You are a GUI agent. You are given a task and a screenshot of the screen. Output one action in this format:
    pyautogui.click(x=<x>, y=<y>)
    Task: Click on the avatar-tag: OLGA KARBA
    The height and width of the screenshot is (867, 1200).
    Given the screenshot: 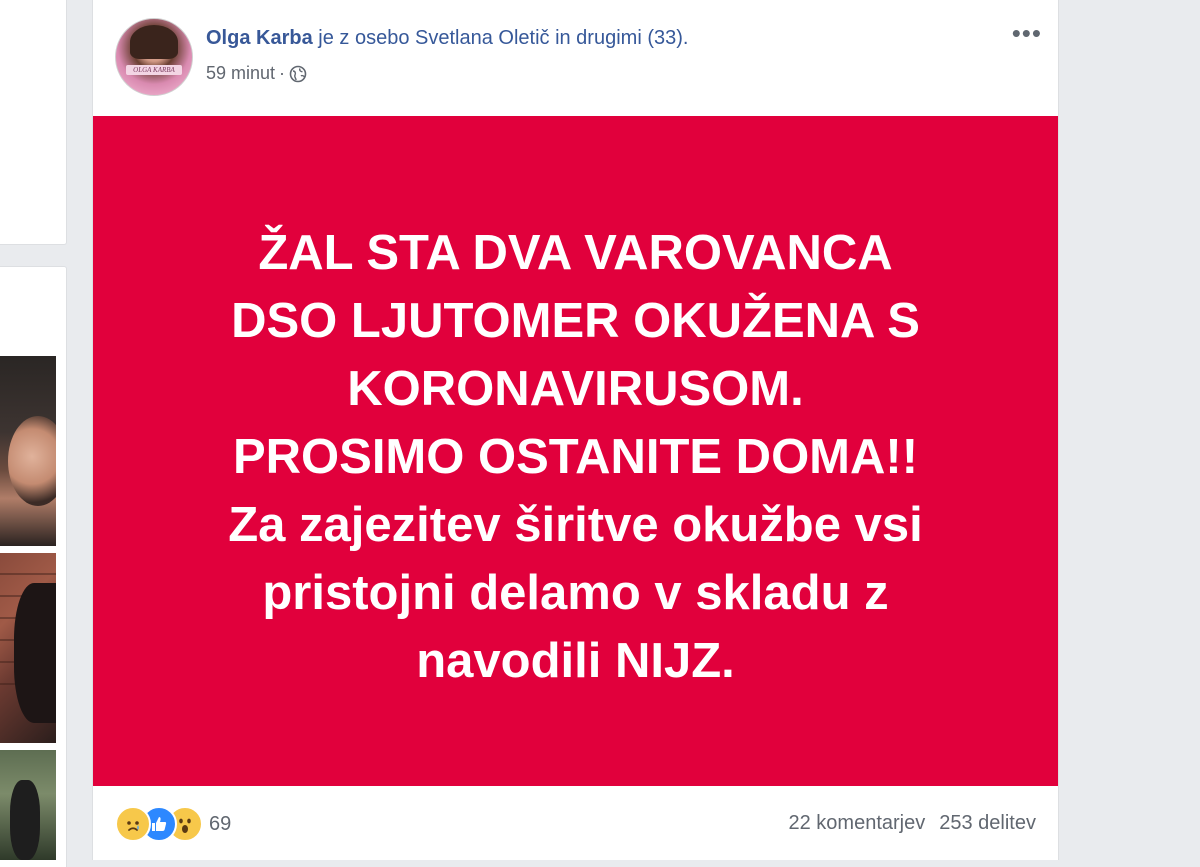 What is the action you would take?
    pyautogui.click(x=154, y=70)
    